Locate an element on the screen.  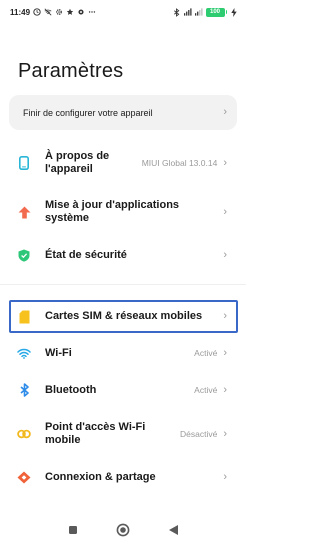
settings-icon is located at coordinates (81, 12).